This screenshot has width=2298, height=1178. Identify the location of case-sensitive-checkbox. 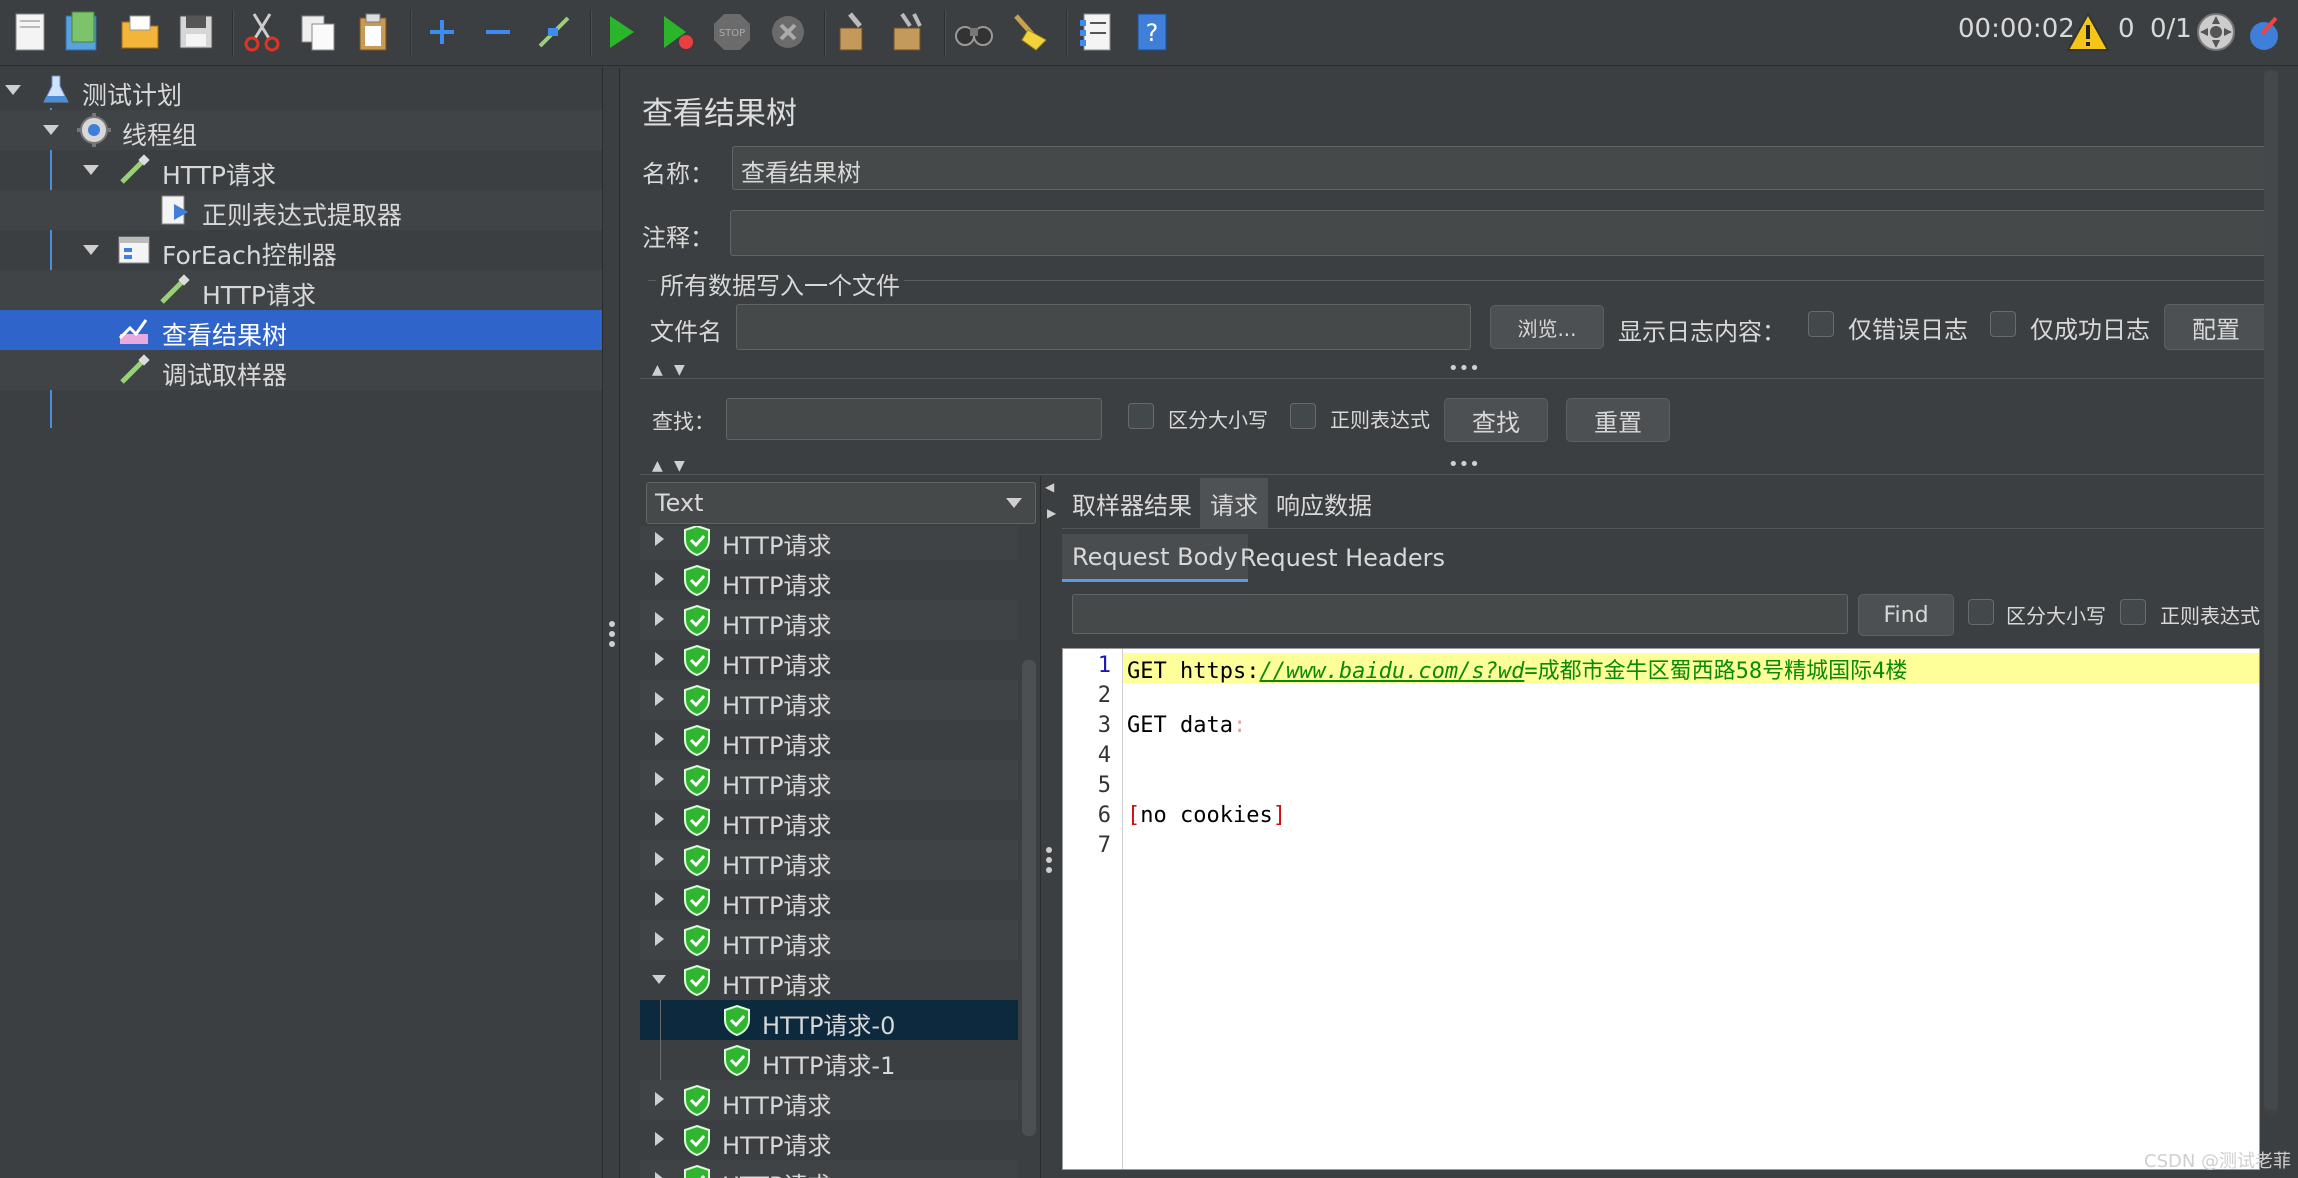
(1141, 416).